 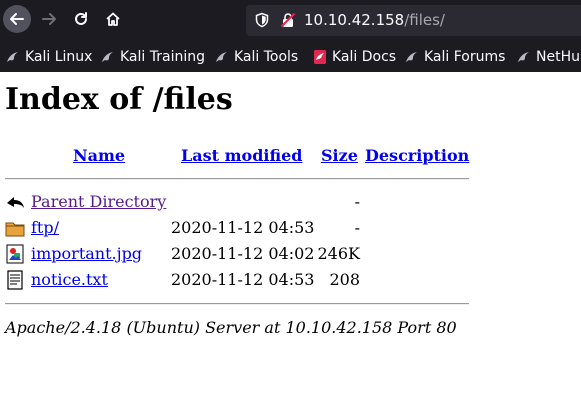 I want to click on header-divider, so click(x=237, y=179).